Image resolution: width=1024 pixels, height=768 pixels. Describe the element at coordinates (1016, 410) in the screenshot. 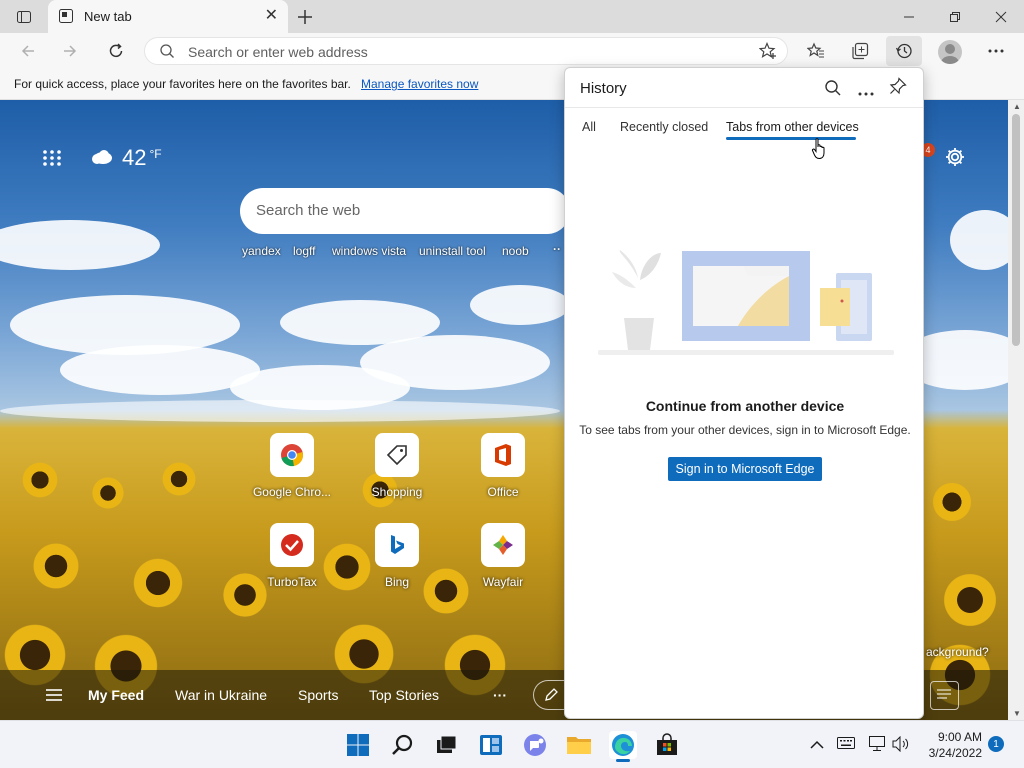

I see `page-scrollbar: ▲ ▼` at that location.